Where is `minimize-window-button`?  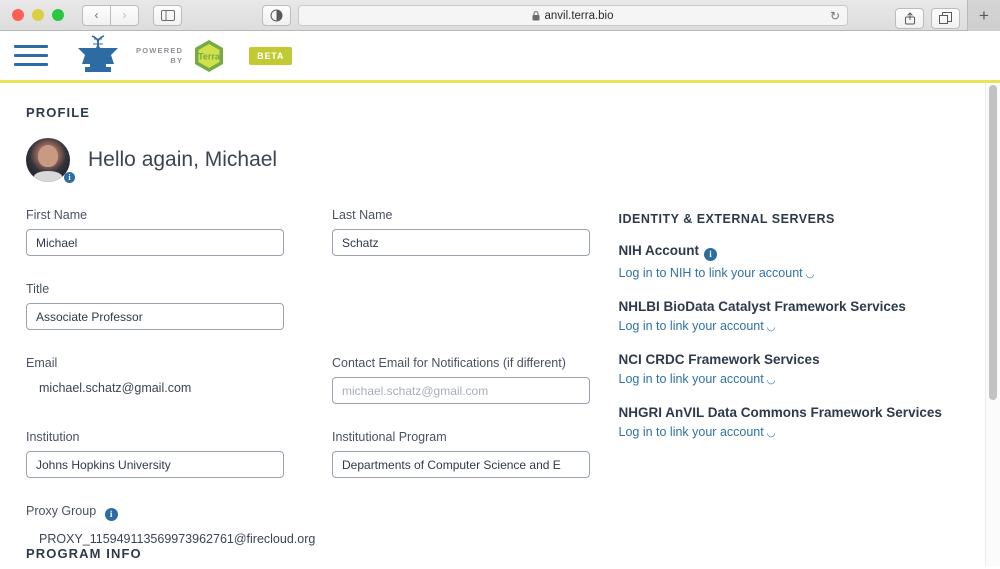 minimize-window-button is located at coordinates (38, 15).